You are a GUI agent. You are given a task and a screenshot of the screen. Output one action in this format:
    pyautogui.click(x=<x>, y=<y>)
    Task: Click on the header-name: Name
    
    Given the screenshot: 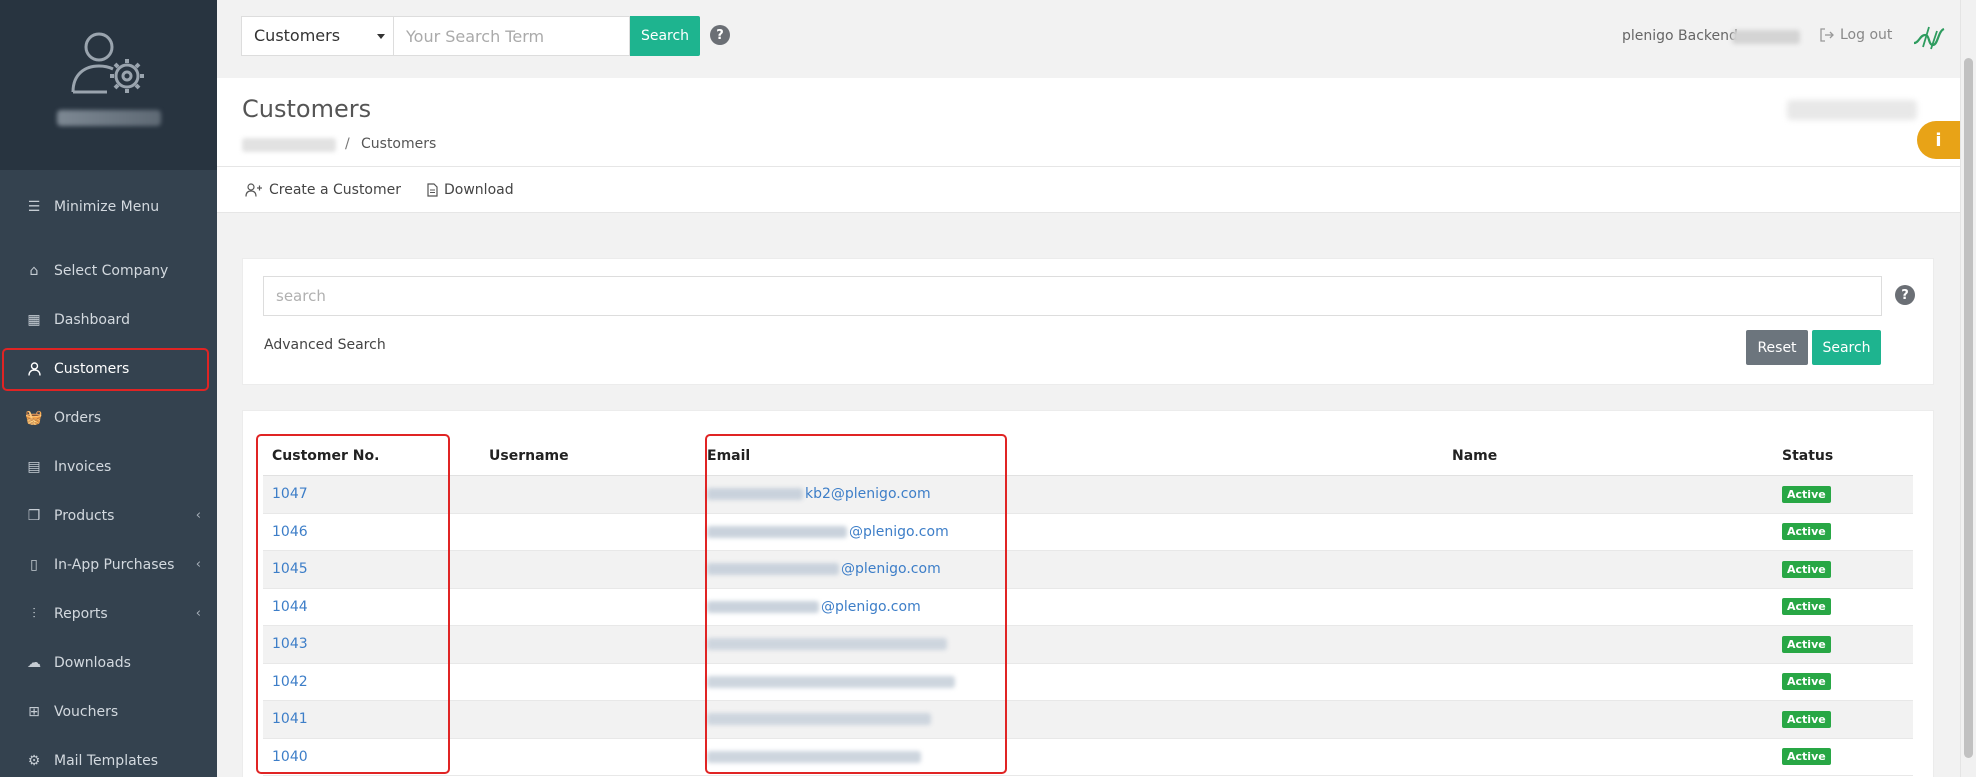 What is the action you would take?
    pyautogui.click(x=1617, y=456)
    